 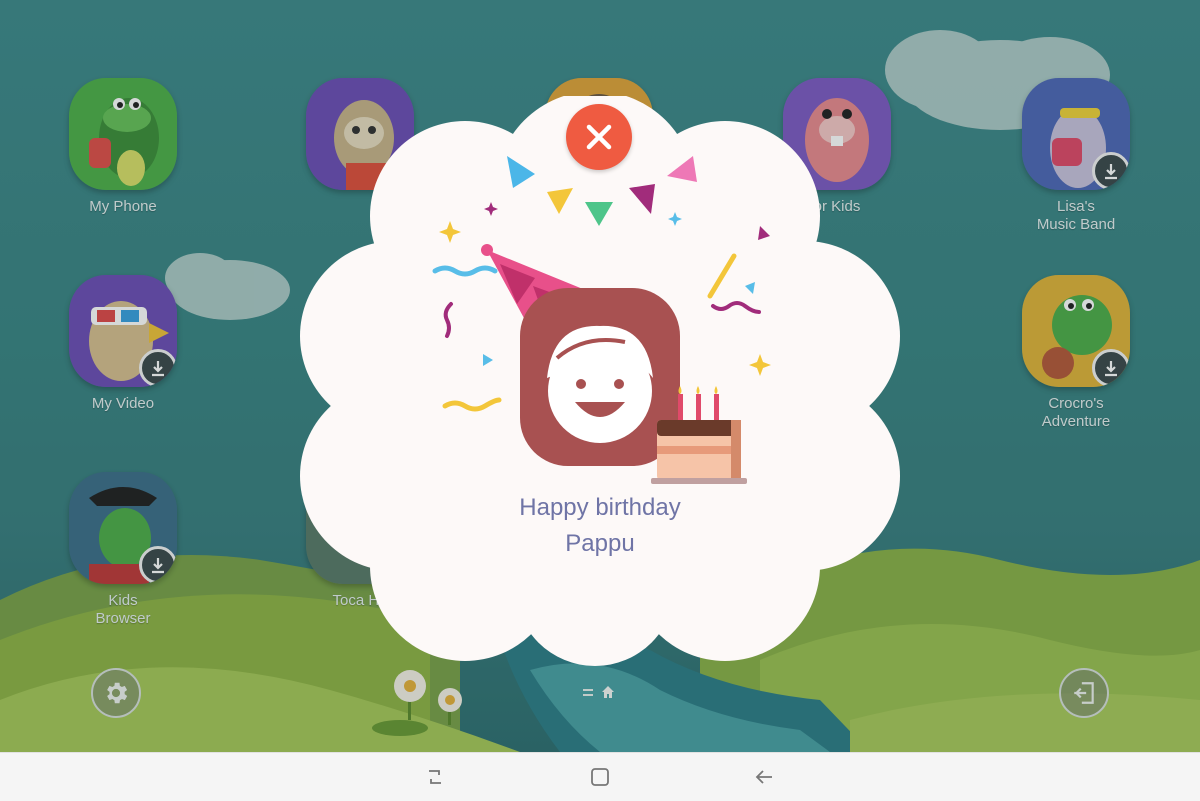 I want to click on birthday-greeting: Happy birthday, so click(x=600, y=507).